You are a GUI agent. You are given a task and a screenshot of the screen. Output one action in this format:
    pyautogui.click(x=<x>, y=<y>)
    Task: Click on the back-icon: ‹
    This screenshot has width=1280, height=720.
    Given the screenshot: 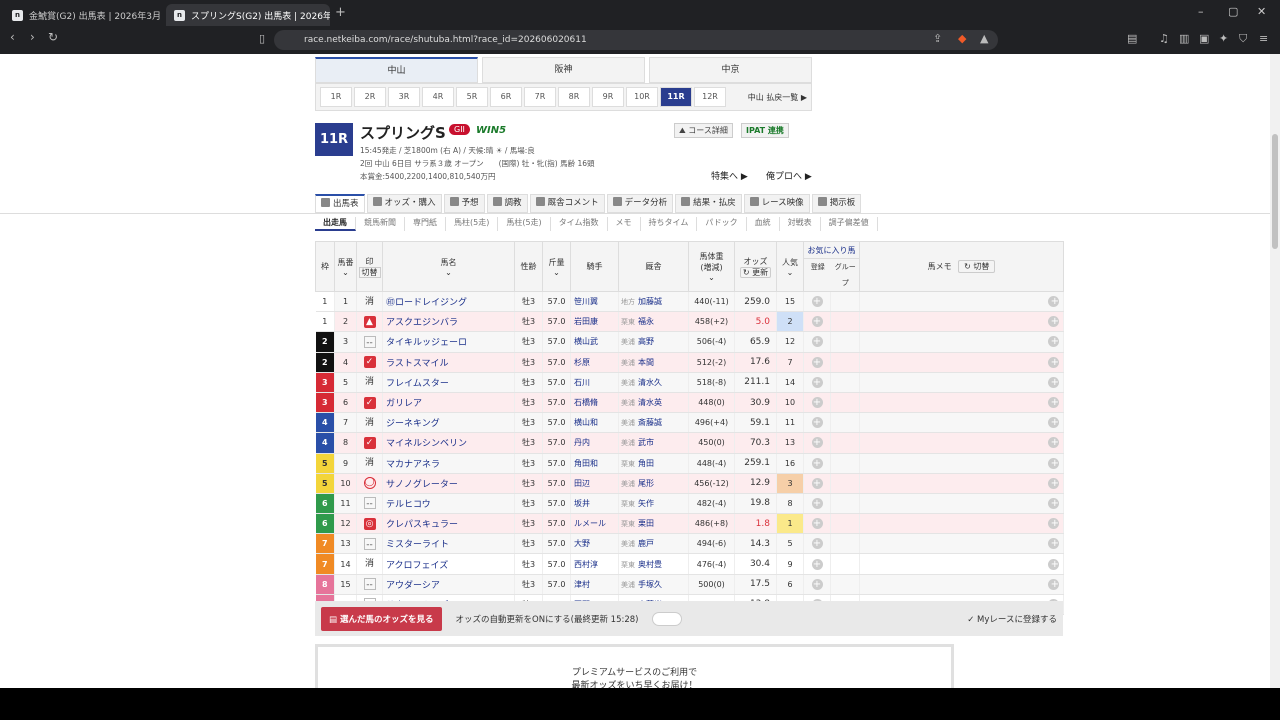 What is the action you would take?
    pyautogui.click(x=12, y=37)
    